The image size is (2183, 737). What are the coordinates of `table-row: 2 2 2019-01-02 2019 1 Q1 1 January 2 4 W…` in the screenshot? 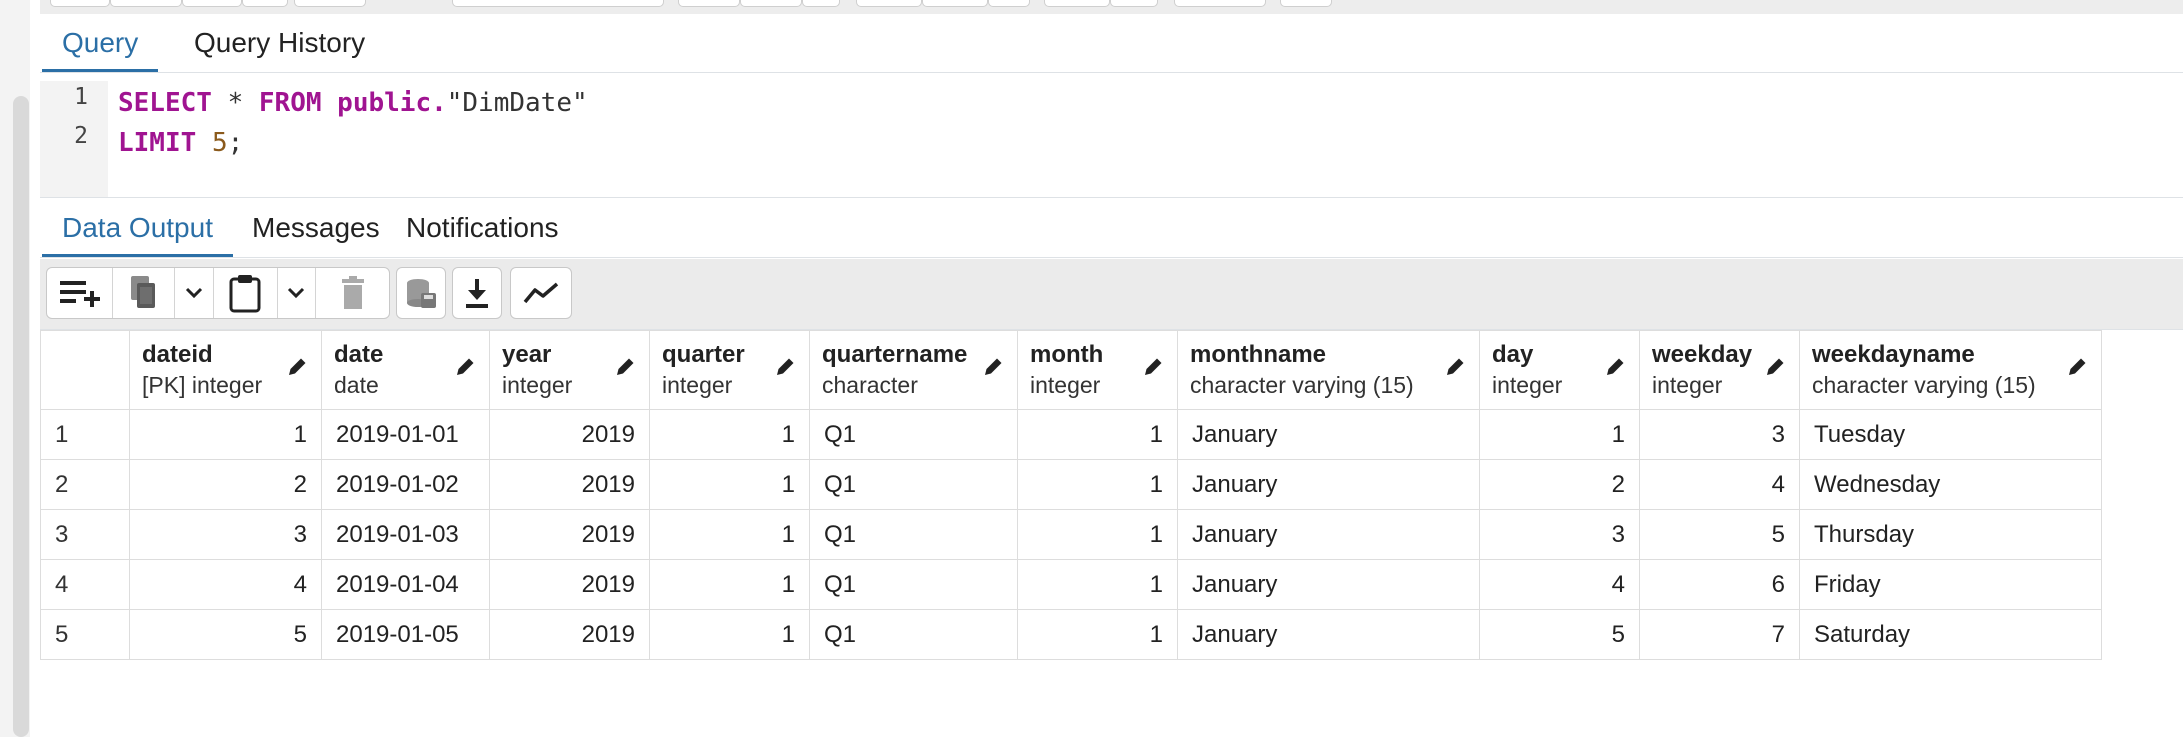 It's located at (1071, 484).